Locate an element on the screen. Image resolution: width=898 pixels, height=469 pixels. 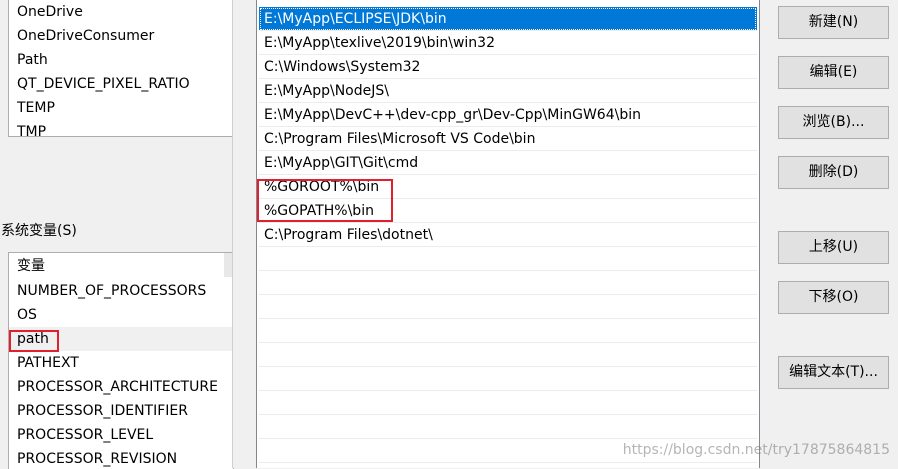
user-var-item: Path is located at coordinates (121, 60).